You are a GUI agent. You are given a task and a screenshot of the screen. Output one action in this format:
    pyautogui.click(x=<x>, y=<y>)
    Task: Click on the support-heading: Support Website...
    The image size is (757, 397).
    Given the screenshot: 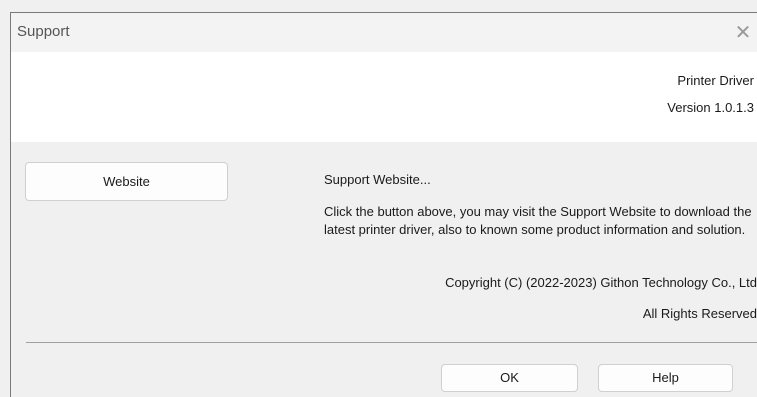 What is the action you would take?
    pyautogui.click(x=377, y=179)
    